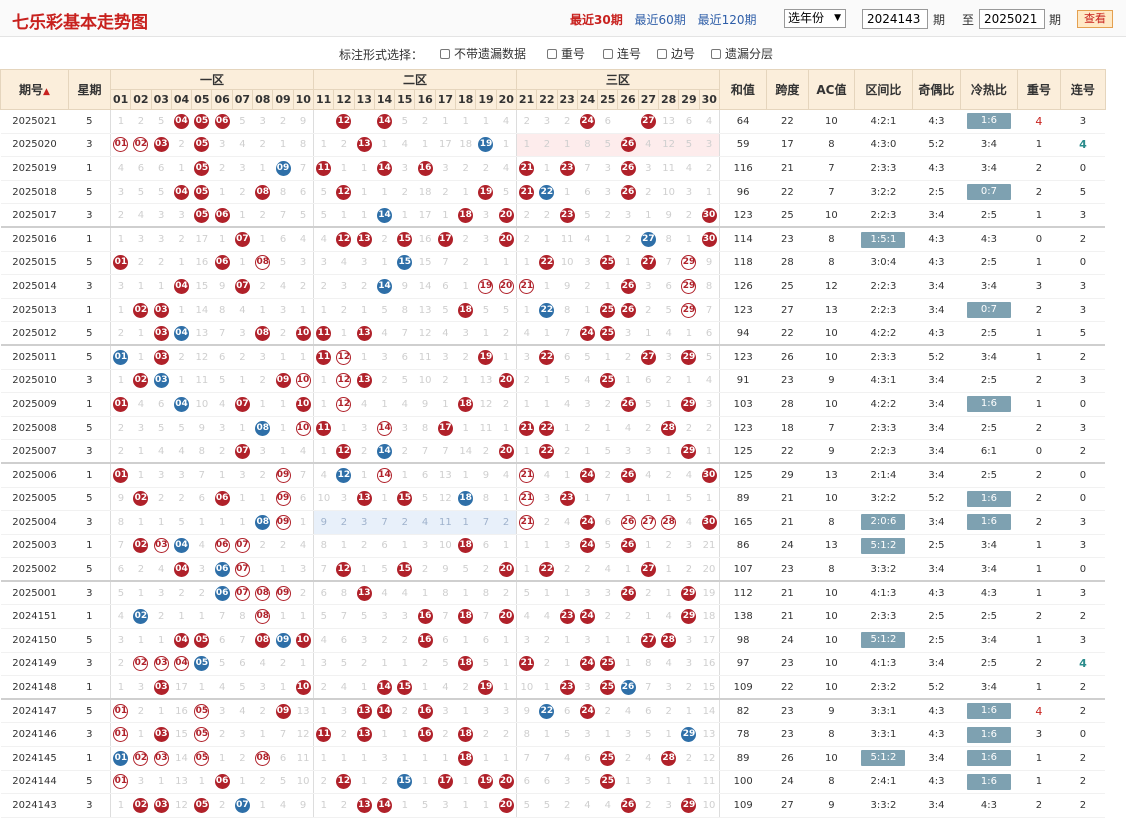 This screenshot has width=1126, height=825. I want to click on number-cell: 27, so click(648, 640).